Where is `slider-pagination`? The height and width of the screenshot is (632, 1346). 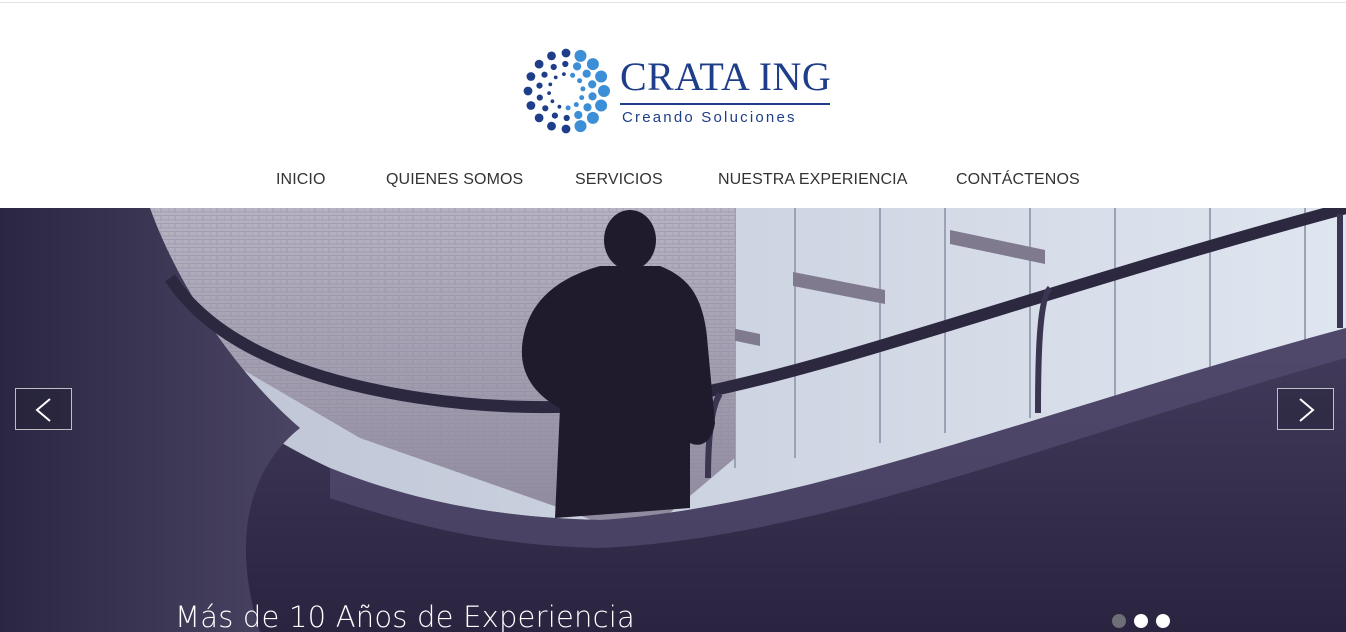 slider-pagination is located at coordinates (1147, 622).